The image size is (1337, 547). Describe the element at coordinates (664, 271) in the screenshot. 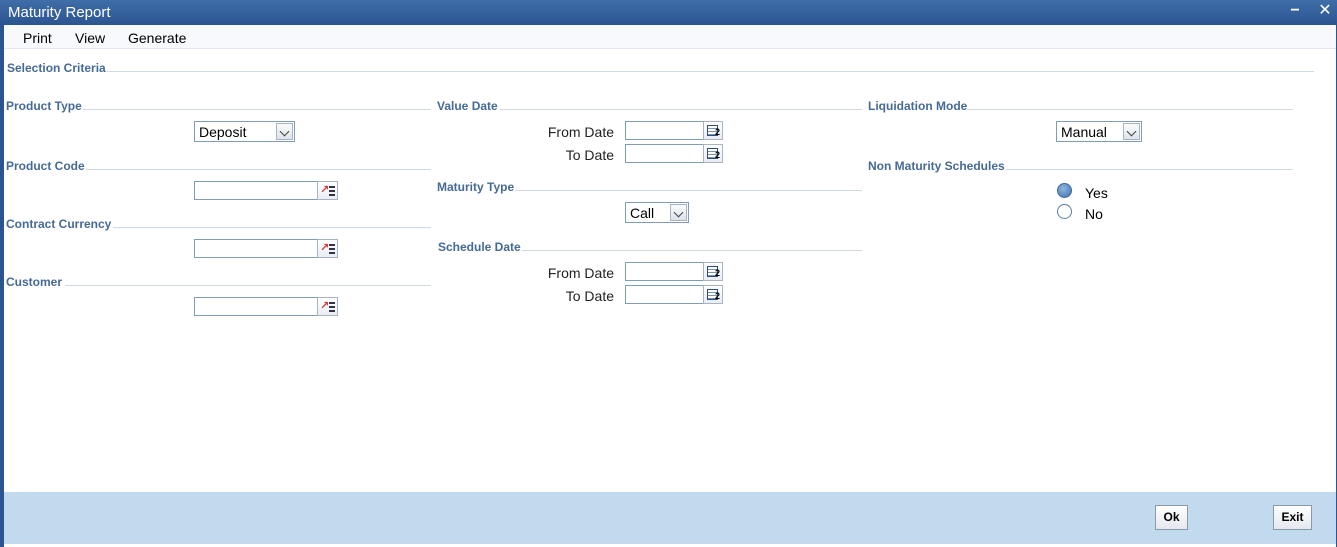

I see `schedule-from-date-input` at that location.